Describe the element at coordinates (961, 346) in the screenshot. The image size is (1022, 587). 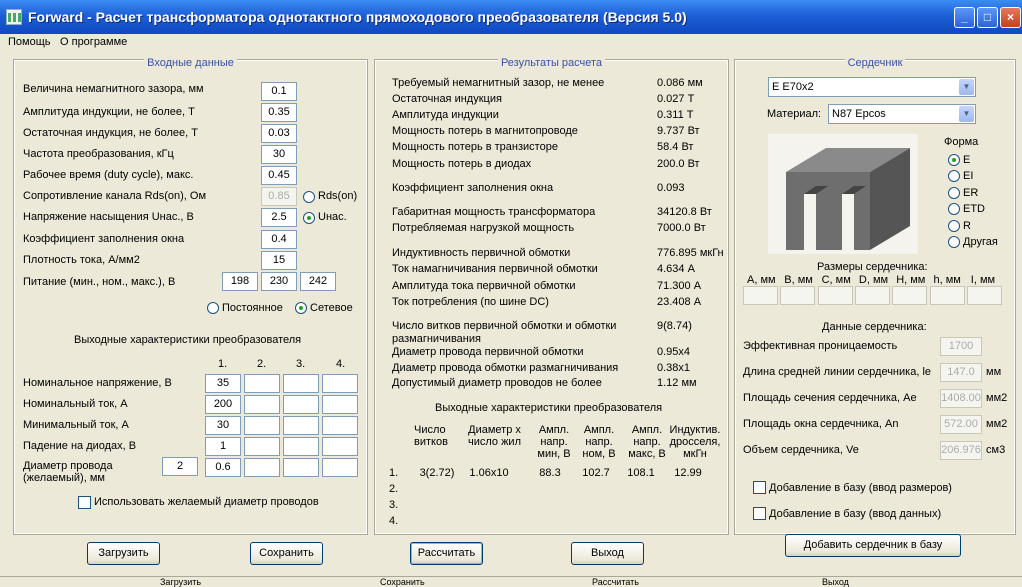
I see `core-data-value: 1700` at that location.